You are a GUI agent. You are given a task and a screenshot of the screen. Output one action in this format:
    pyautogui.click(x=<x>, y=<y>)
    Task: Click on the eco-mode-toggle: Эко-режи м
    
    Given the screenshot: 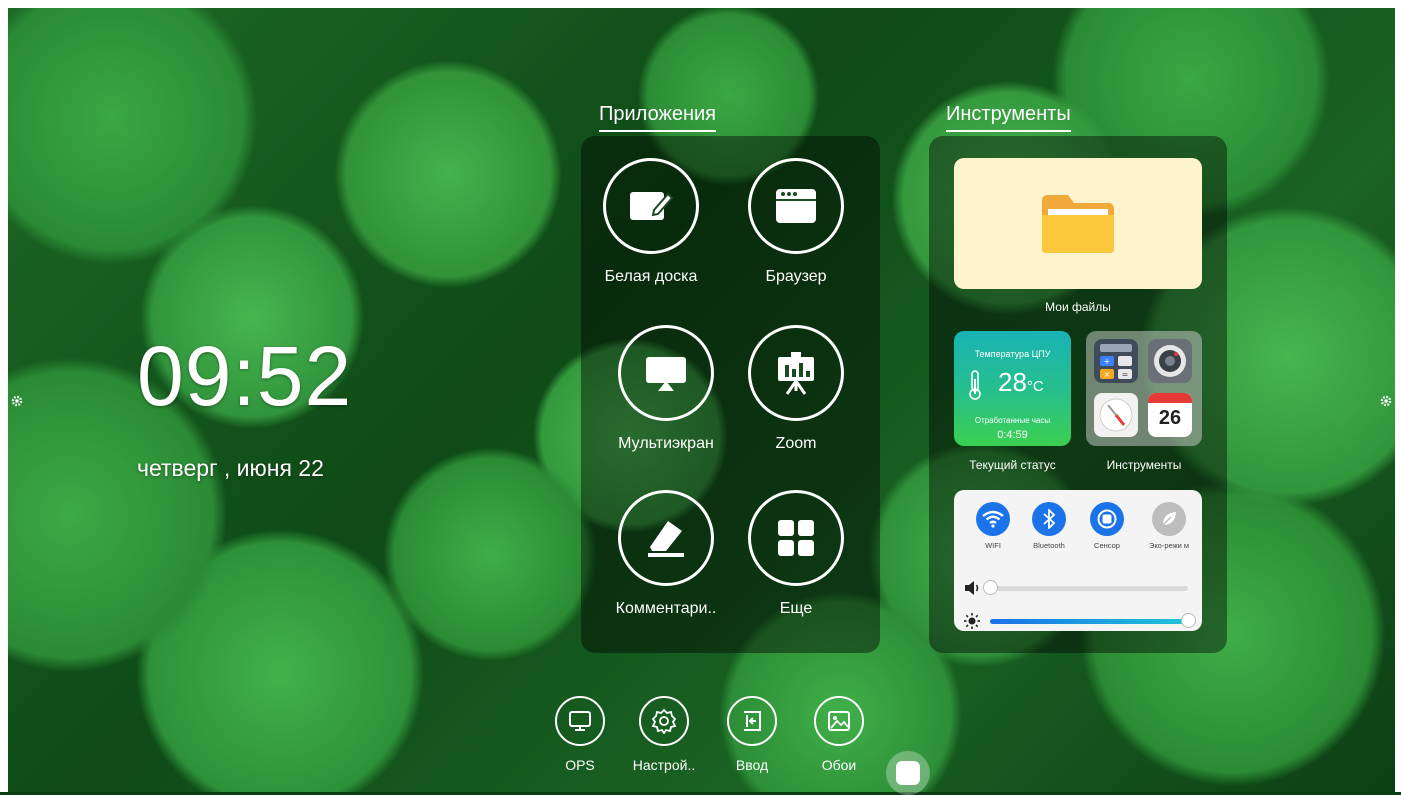 What is the action you would take?
    pyautogui.click(x=1169, y=526)
    